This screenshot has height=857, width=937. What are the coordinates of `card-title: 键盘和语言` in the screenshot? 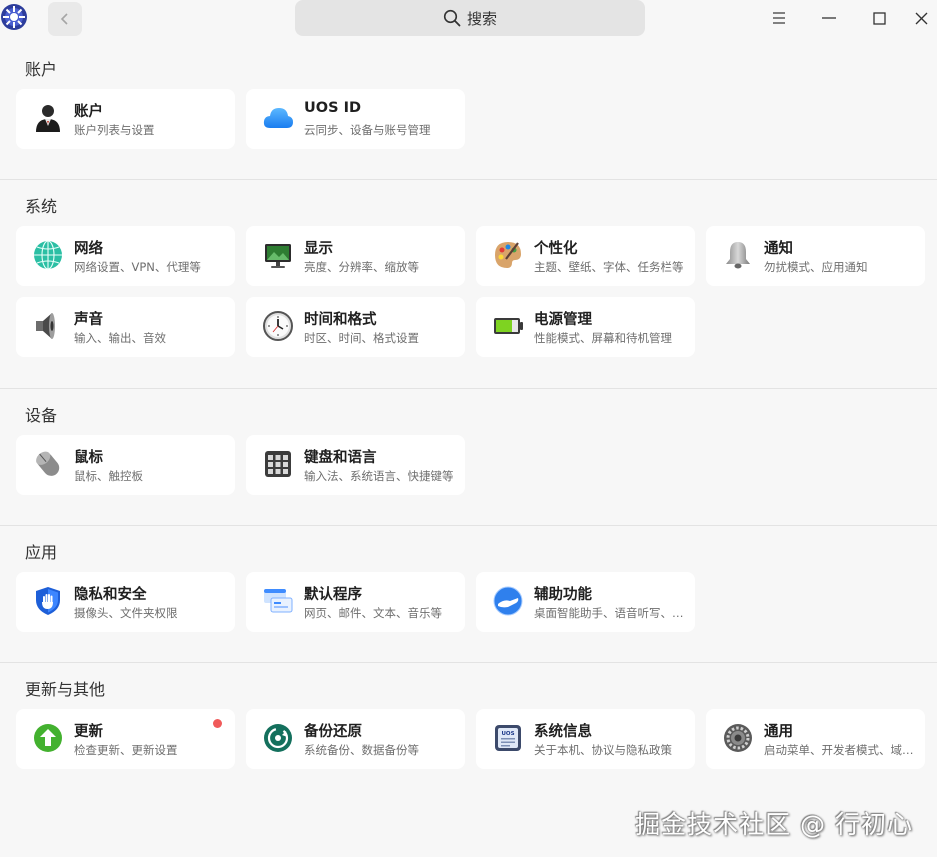 It's located at (340, 458).